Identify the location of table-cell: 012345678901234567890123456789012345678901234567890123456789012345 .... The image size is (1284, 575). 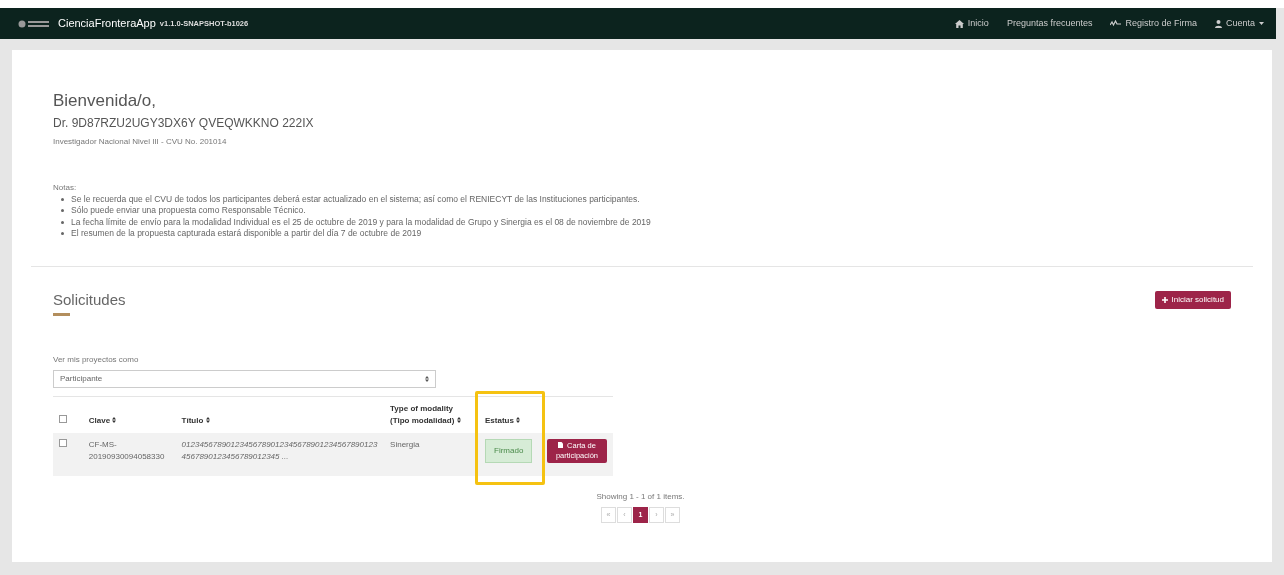
(280, 454).